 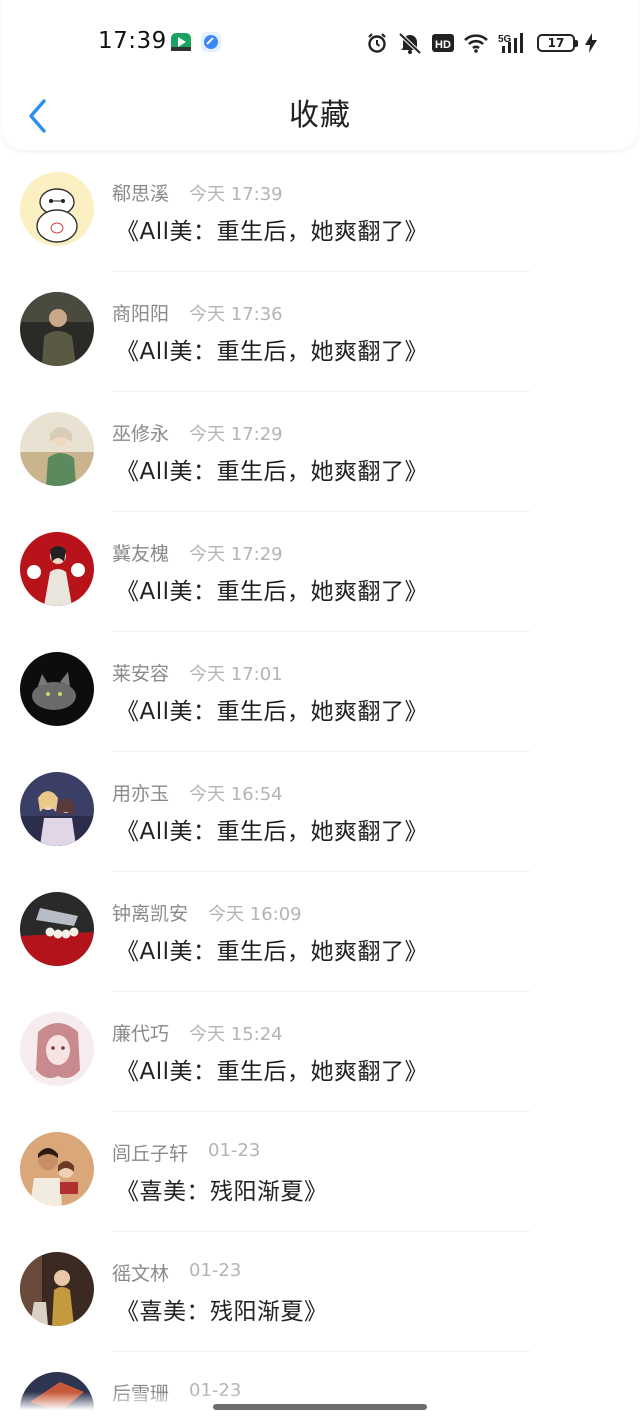 I want to click on user-name: 钟离凯安, so click(x=150, y=914).